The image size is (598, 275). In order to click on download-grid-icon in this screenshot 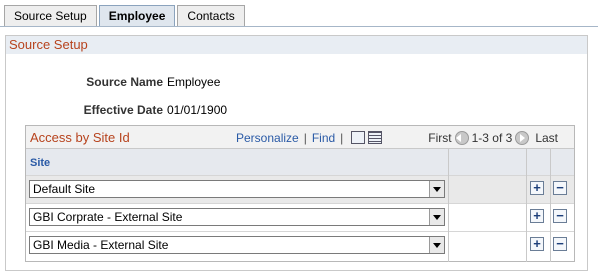, I will do `click(375, 137)`.